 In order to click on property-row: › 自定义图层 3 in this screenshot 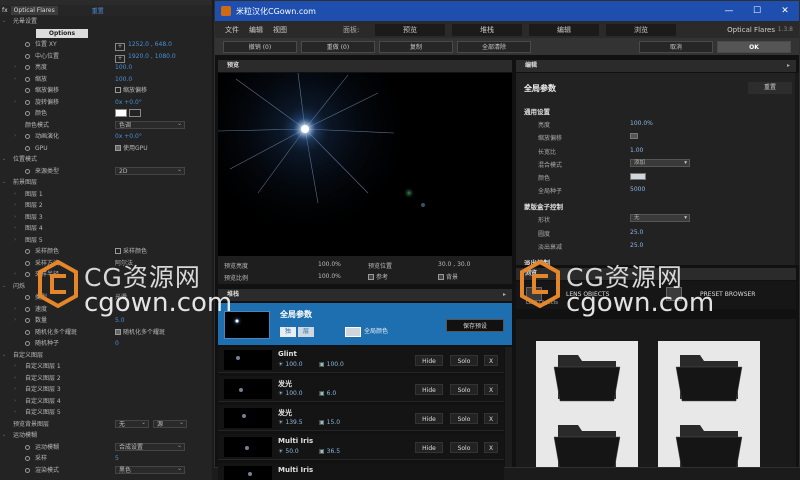, I will do `click(106, 390)`.